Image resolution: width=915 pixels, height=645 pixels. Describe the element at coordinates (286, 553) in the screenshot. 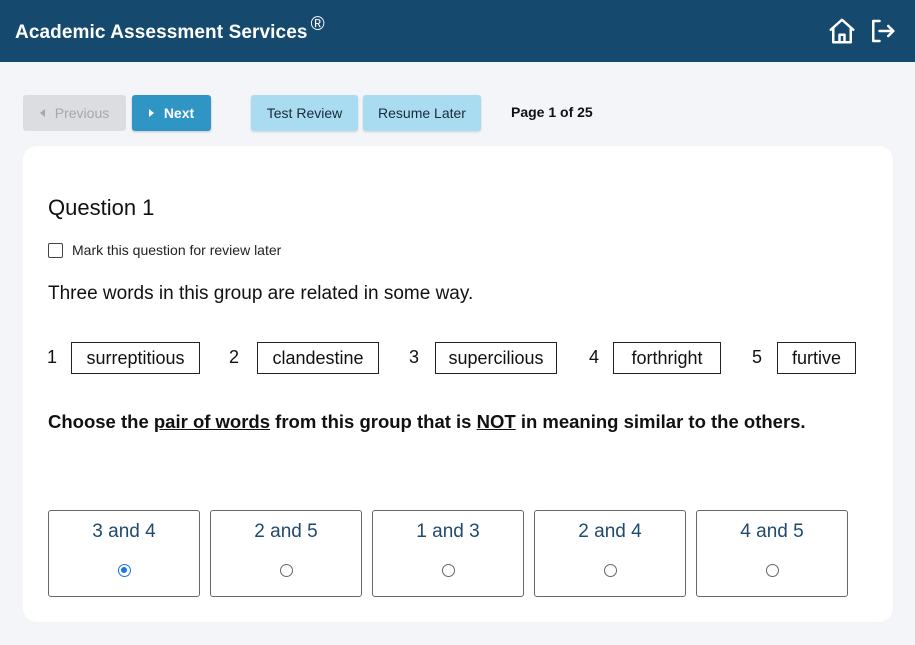

I see `answer-option: 2 and 5` at that location.